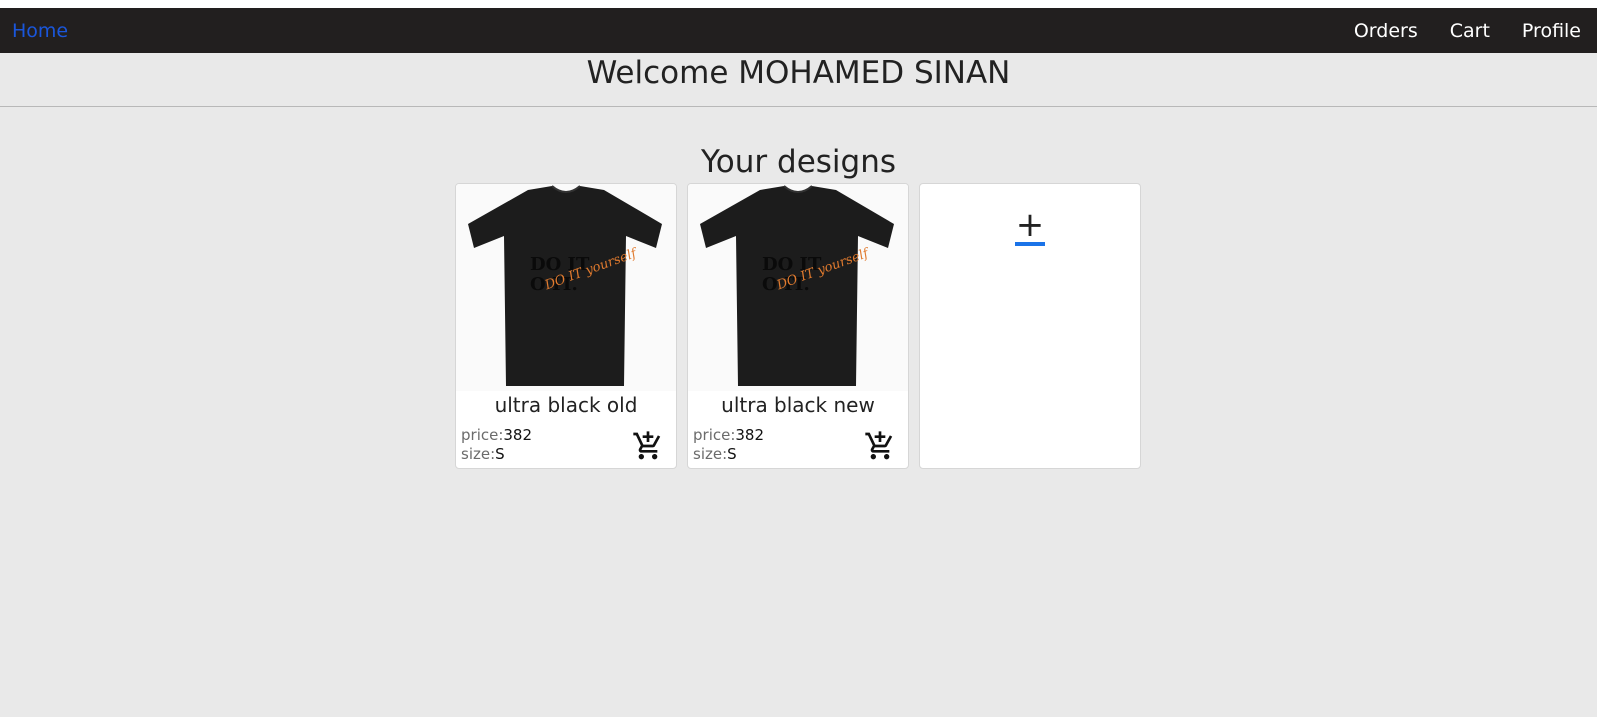  Describe the element at coordinates (40, 31) in the screenshot. I see `nav-home-link: Home` at that location.